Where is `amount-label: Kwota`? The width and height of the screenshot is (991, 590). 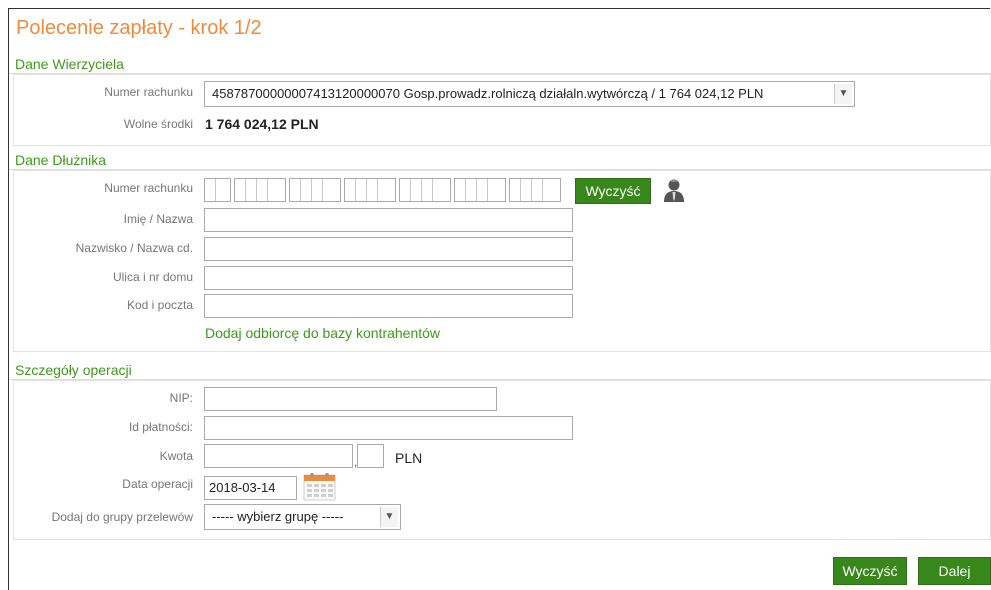
amount-label: Kwota is located at coordinates (176, 456).